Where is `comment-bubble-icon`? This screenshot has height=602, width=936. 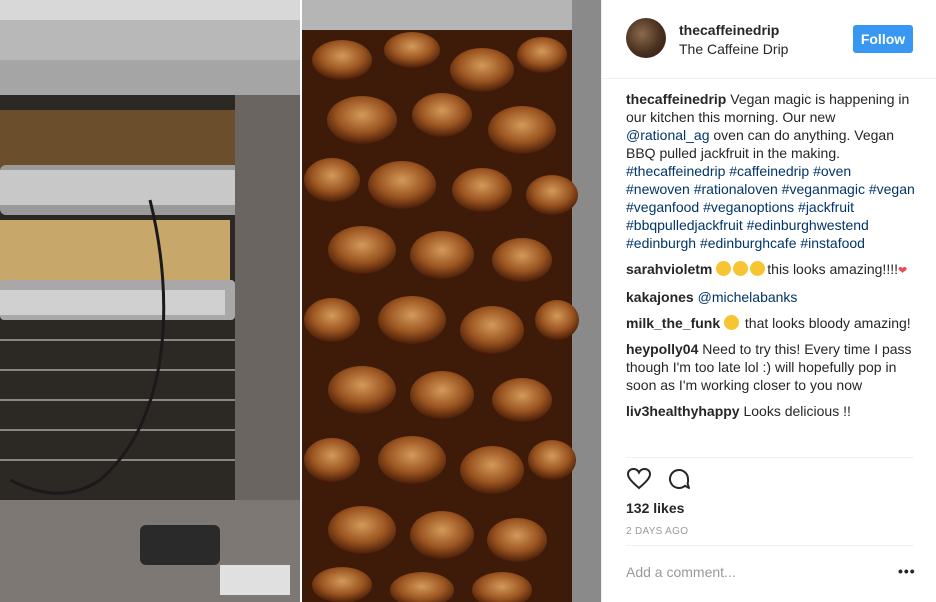
comment-bubble-icon is located at coordinates (679, 479).